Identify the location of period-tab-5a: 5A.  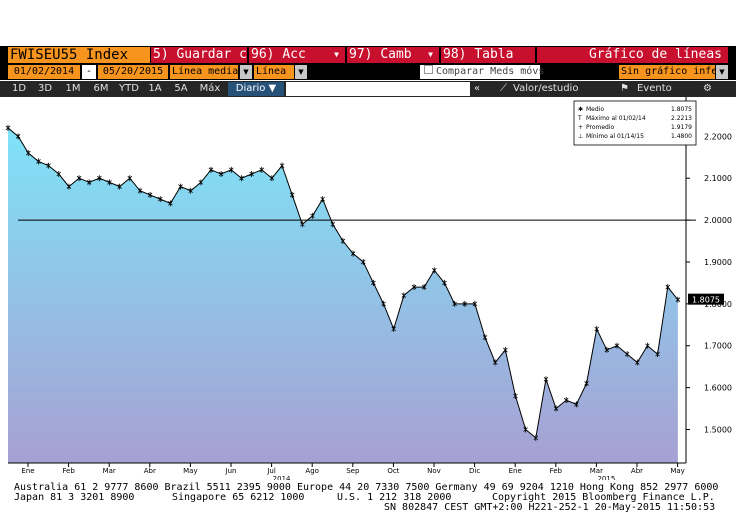
(181, 89).